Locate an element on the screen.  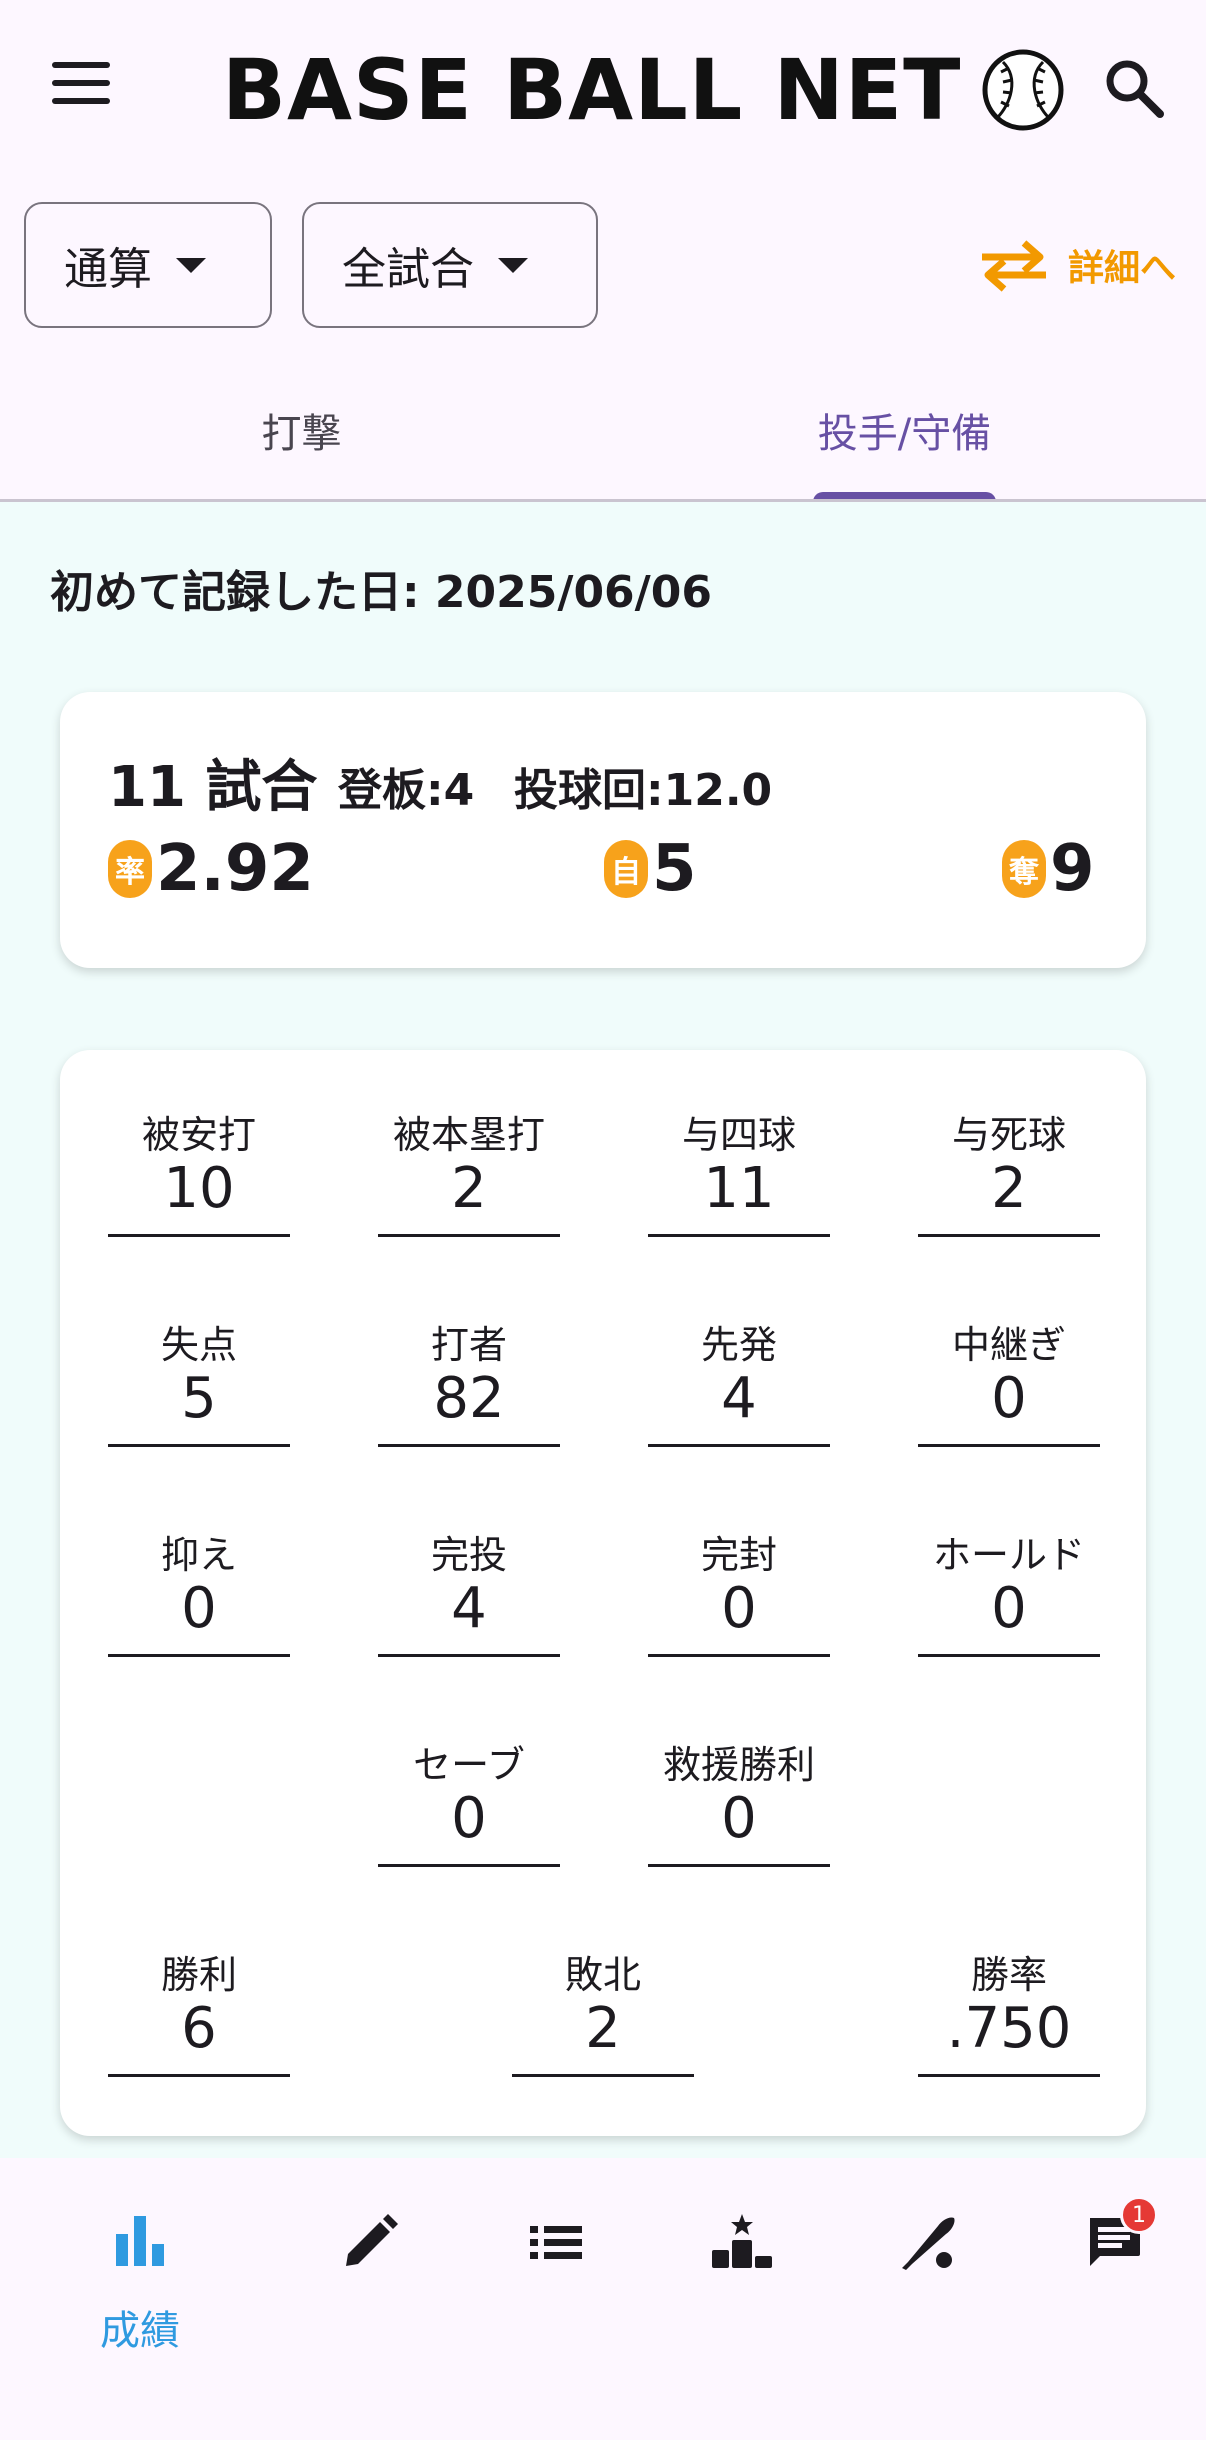
era-stat: 率 2.92 is located at coordinates (211, 869).